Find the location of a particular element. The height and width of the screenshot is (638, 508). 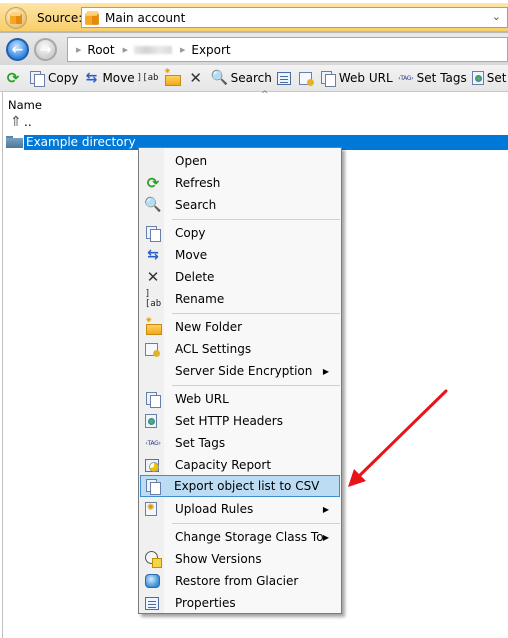

annotation-arrow-head is located at coordinates (357, 478).